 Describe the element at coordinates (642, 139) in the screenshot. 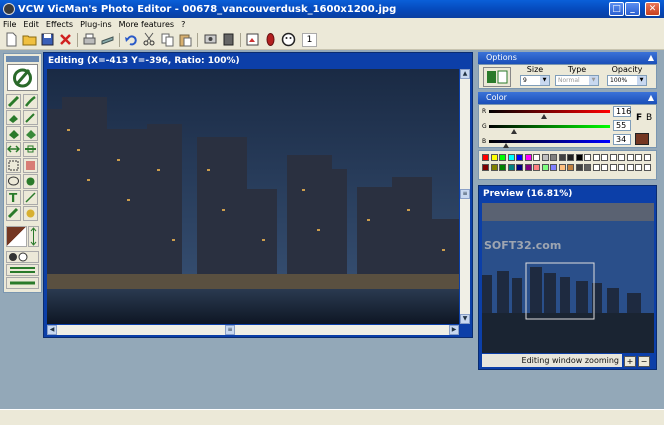

I see `current-color-preview` at that location.